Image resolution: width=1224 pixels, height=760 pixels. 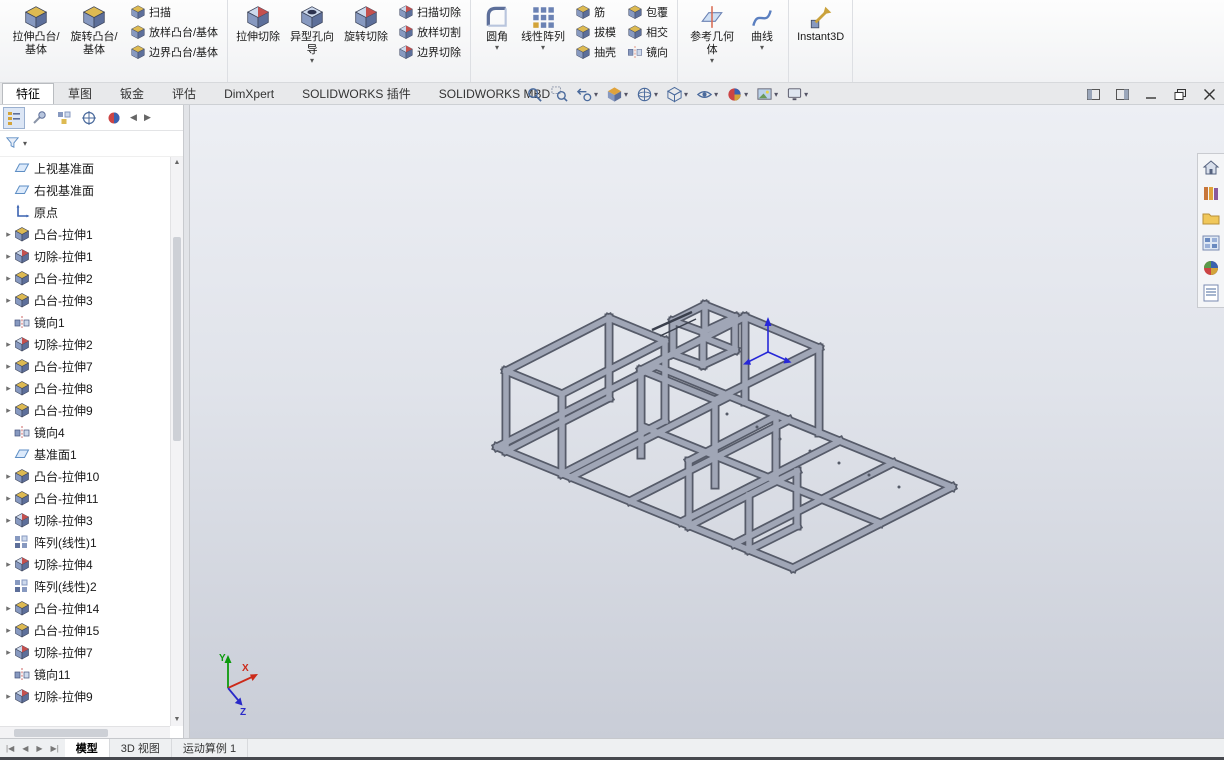 What do you see at coordinates (1209, 94) in the screenshot?
I see `close-button` at bounding box center [1209, 94].